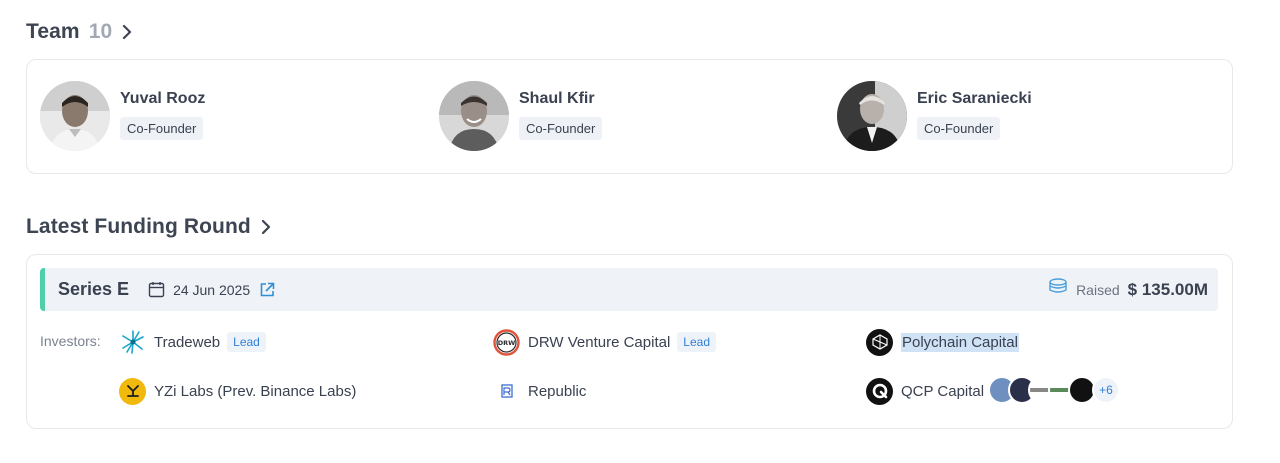  Describe the element at coordinates (879, 391) in the screenshot. I see `qcp-logo-icon` at that location.